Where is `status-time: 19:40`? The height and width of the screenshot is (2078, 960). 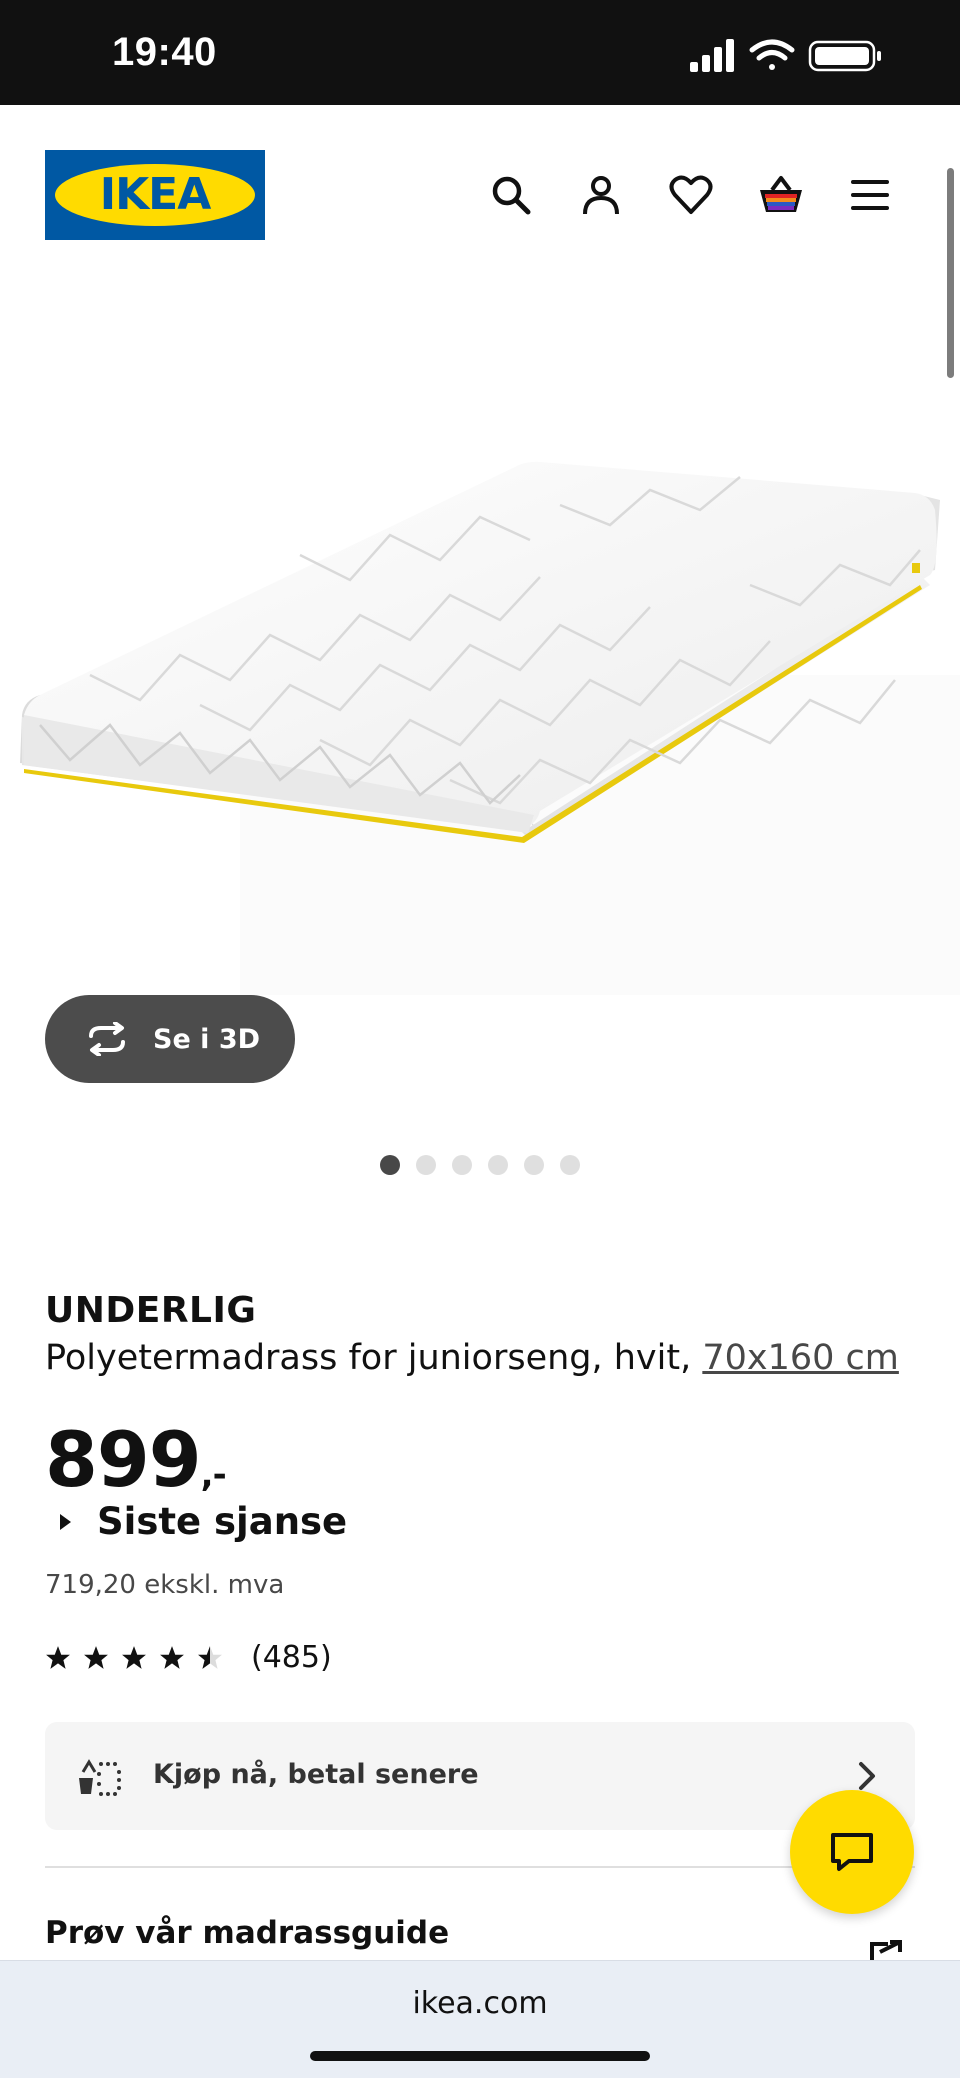
status-time: 19:40 is located at coordinates (164, 52).